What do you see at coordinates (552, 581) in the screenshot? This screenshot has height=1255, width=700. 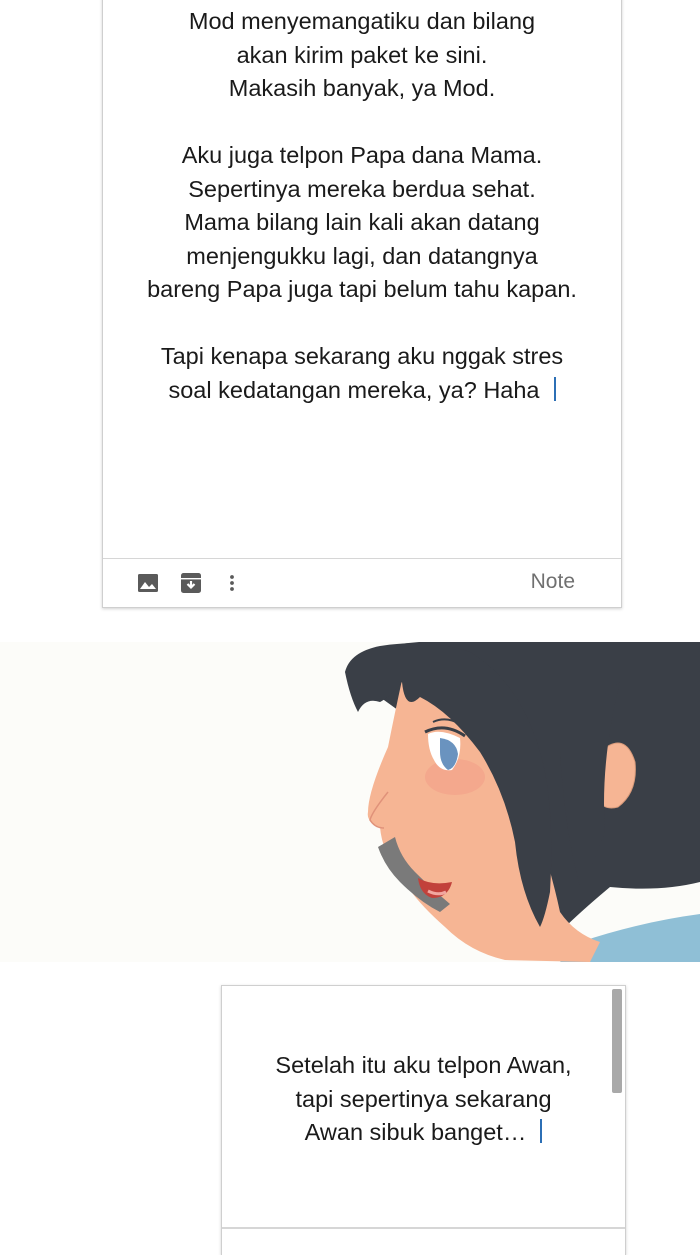 I see `note-label: Note` at bounding box center [552, 581].